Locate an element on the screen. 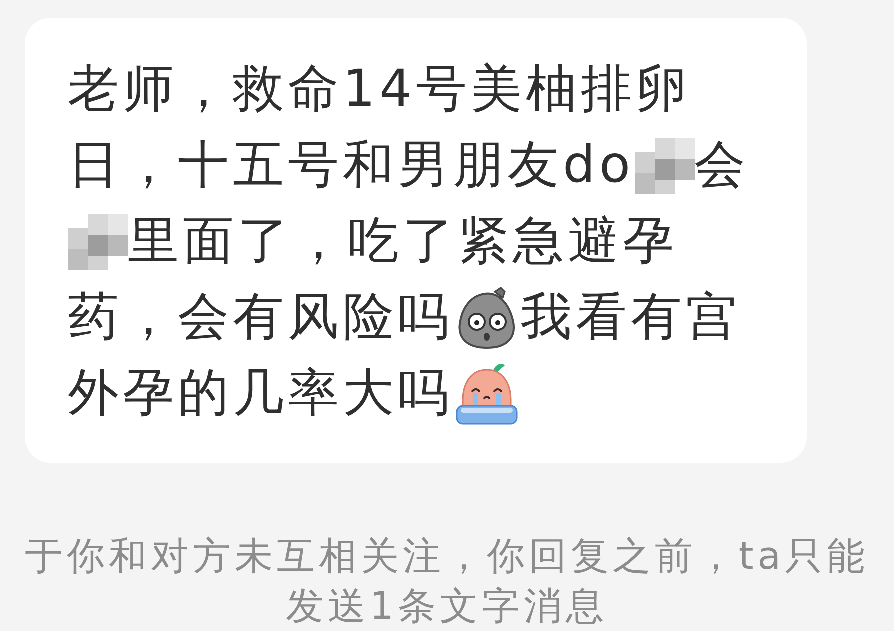 This screenshot has width=894, height=631. message-text: 药，会有风险吗 is located at coordinates (260, 318).